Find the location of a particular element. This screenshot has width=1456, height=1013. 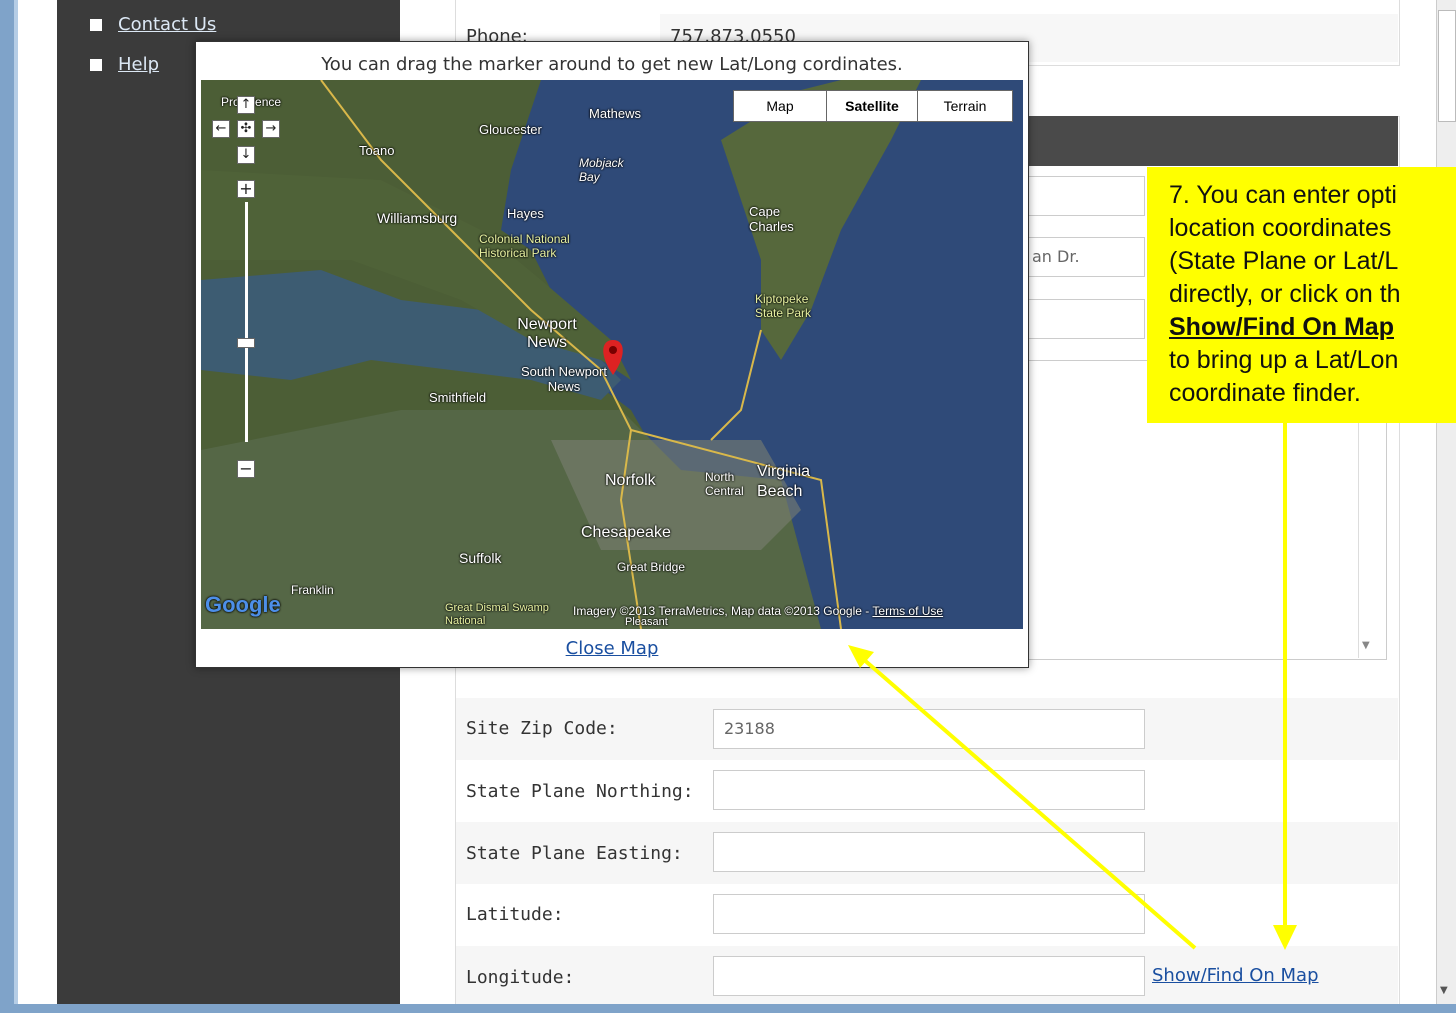

zoom-out-button: − is located at coordinates (246, 469).